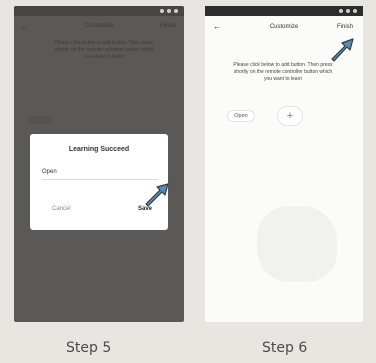  I want to click on button-name-value: Open, so click(49, 172).